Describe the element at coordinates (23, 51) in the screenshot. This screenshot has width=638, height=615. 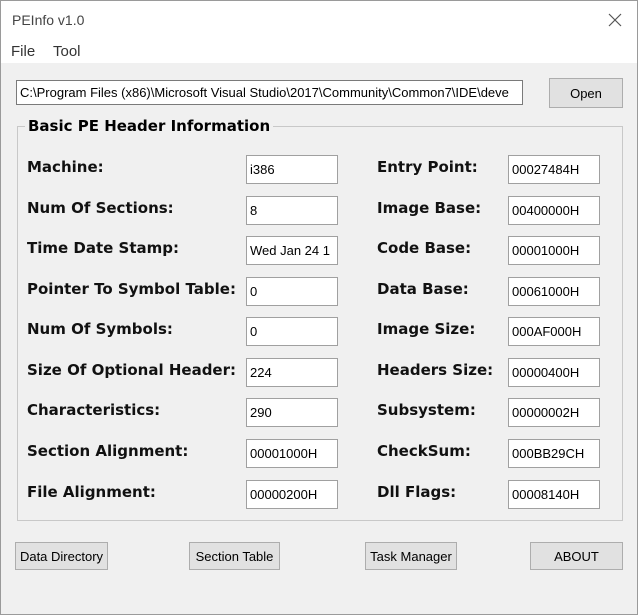
I see `menu-file: File` at that location.